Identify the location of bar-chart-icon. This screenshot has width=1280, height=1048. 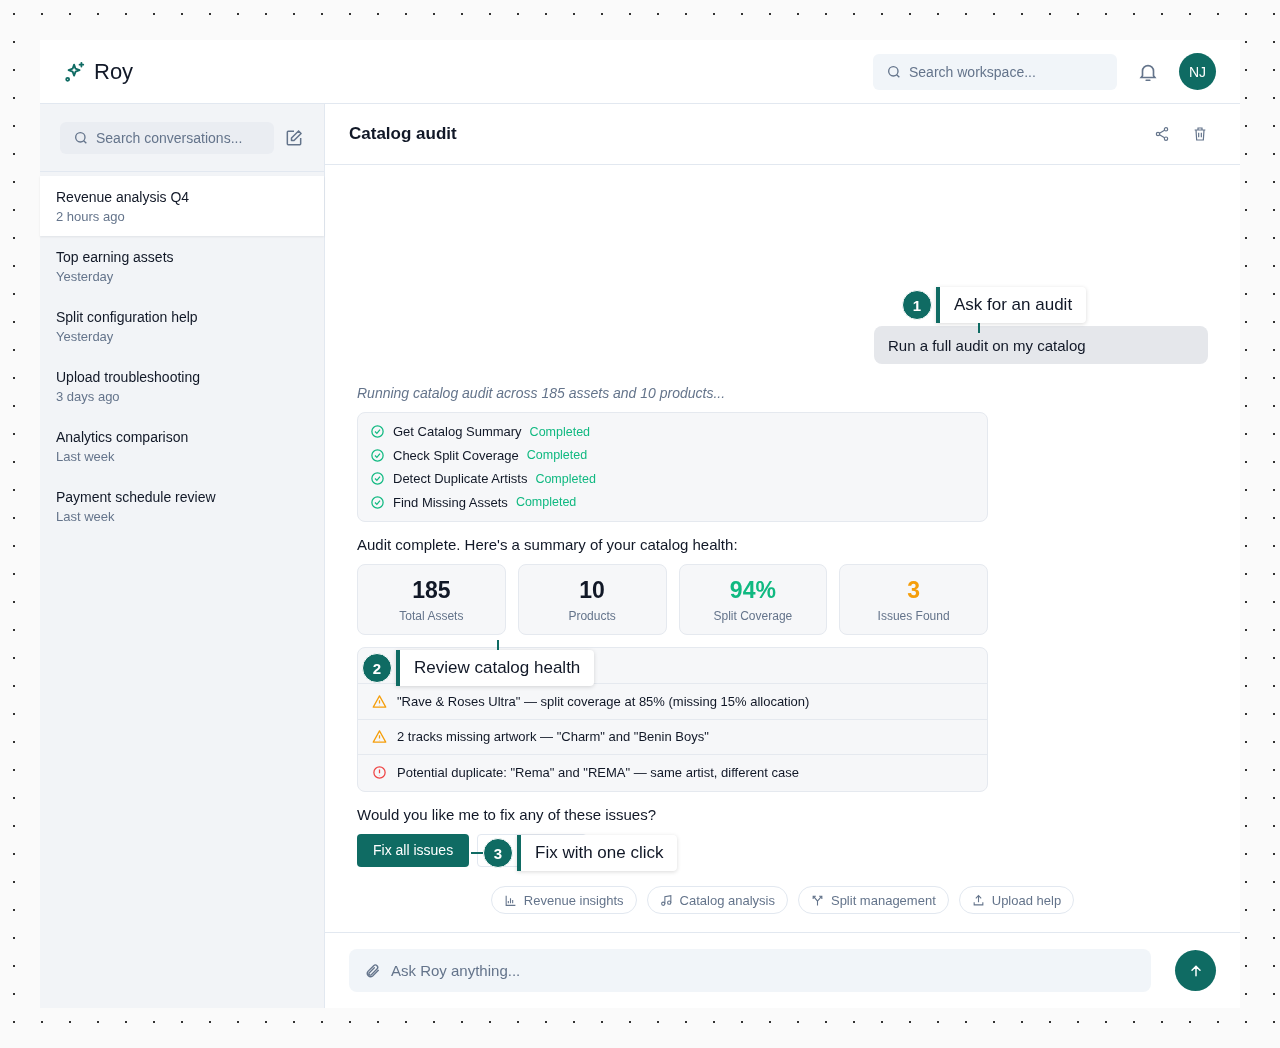
(510, 900).